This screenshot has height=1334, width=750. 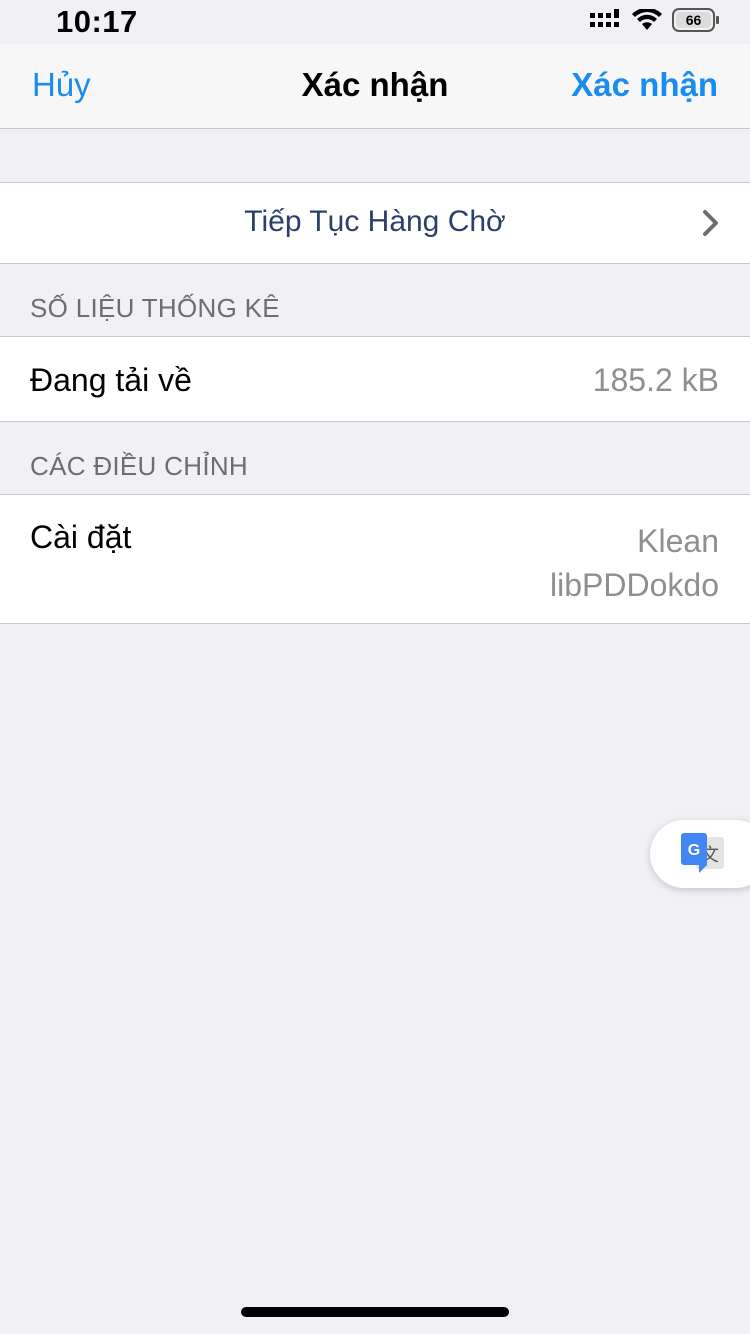 I want to click on continue-queue-row: Tiếp Tục Hàng Chờ, so click(x=375, y=223).